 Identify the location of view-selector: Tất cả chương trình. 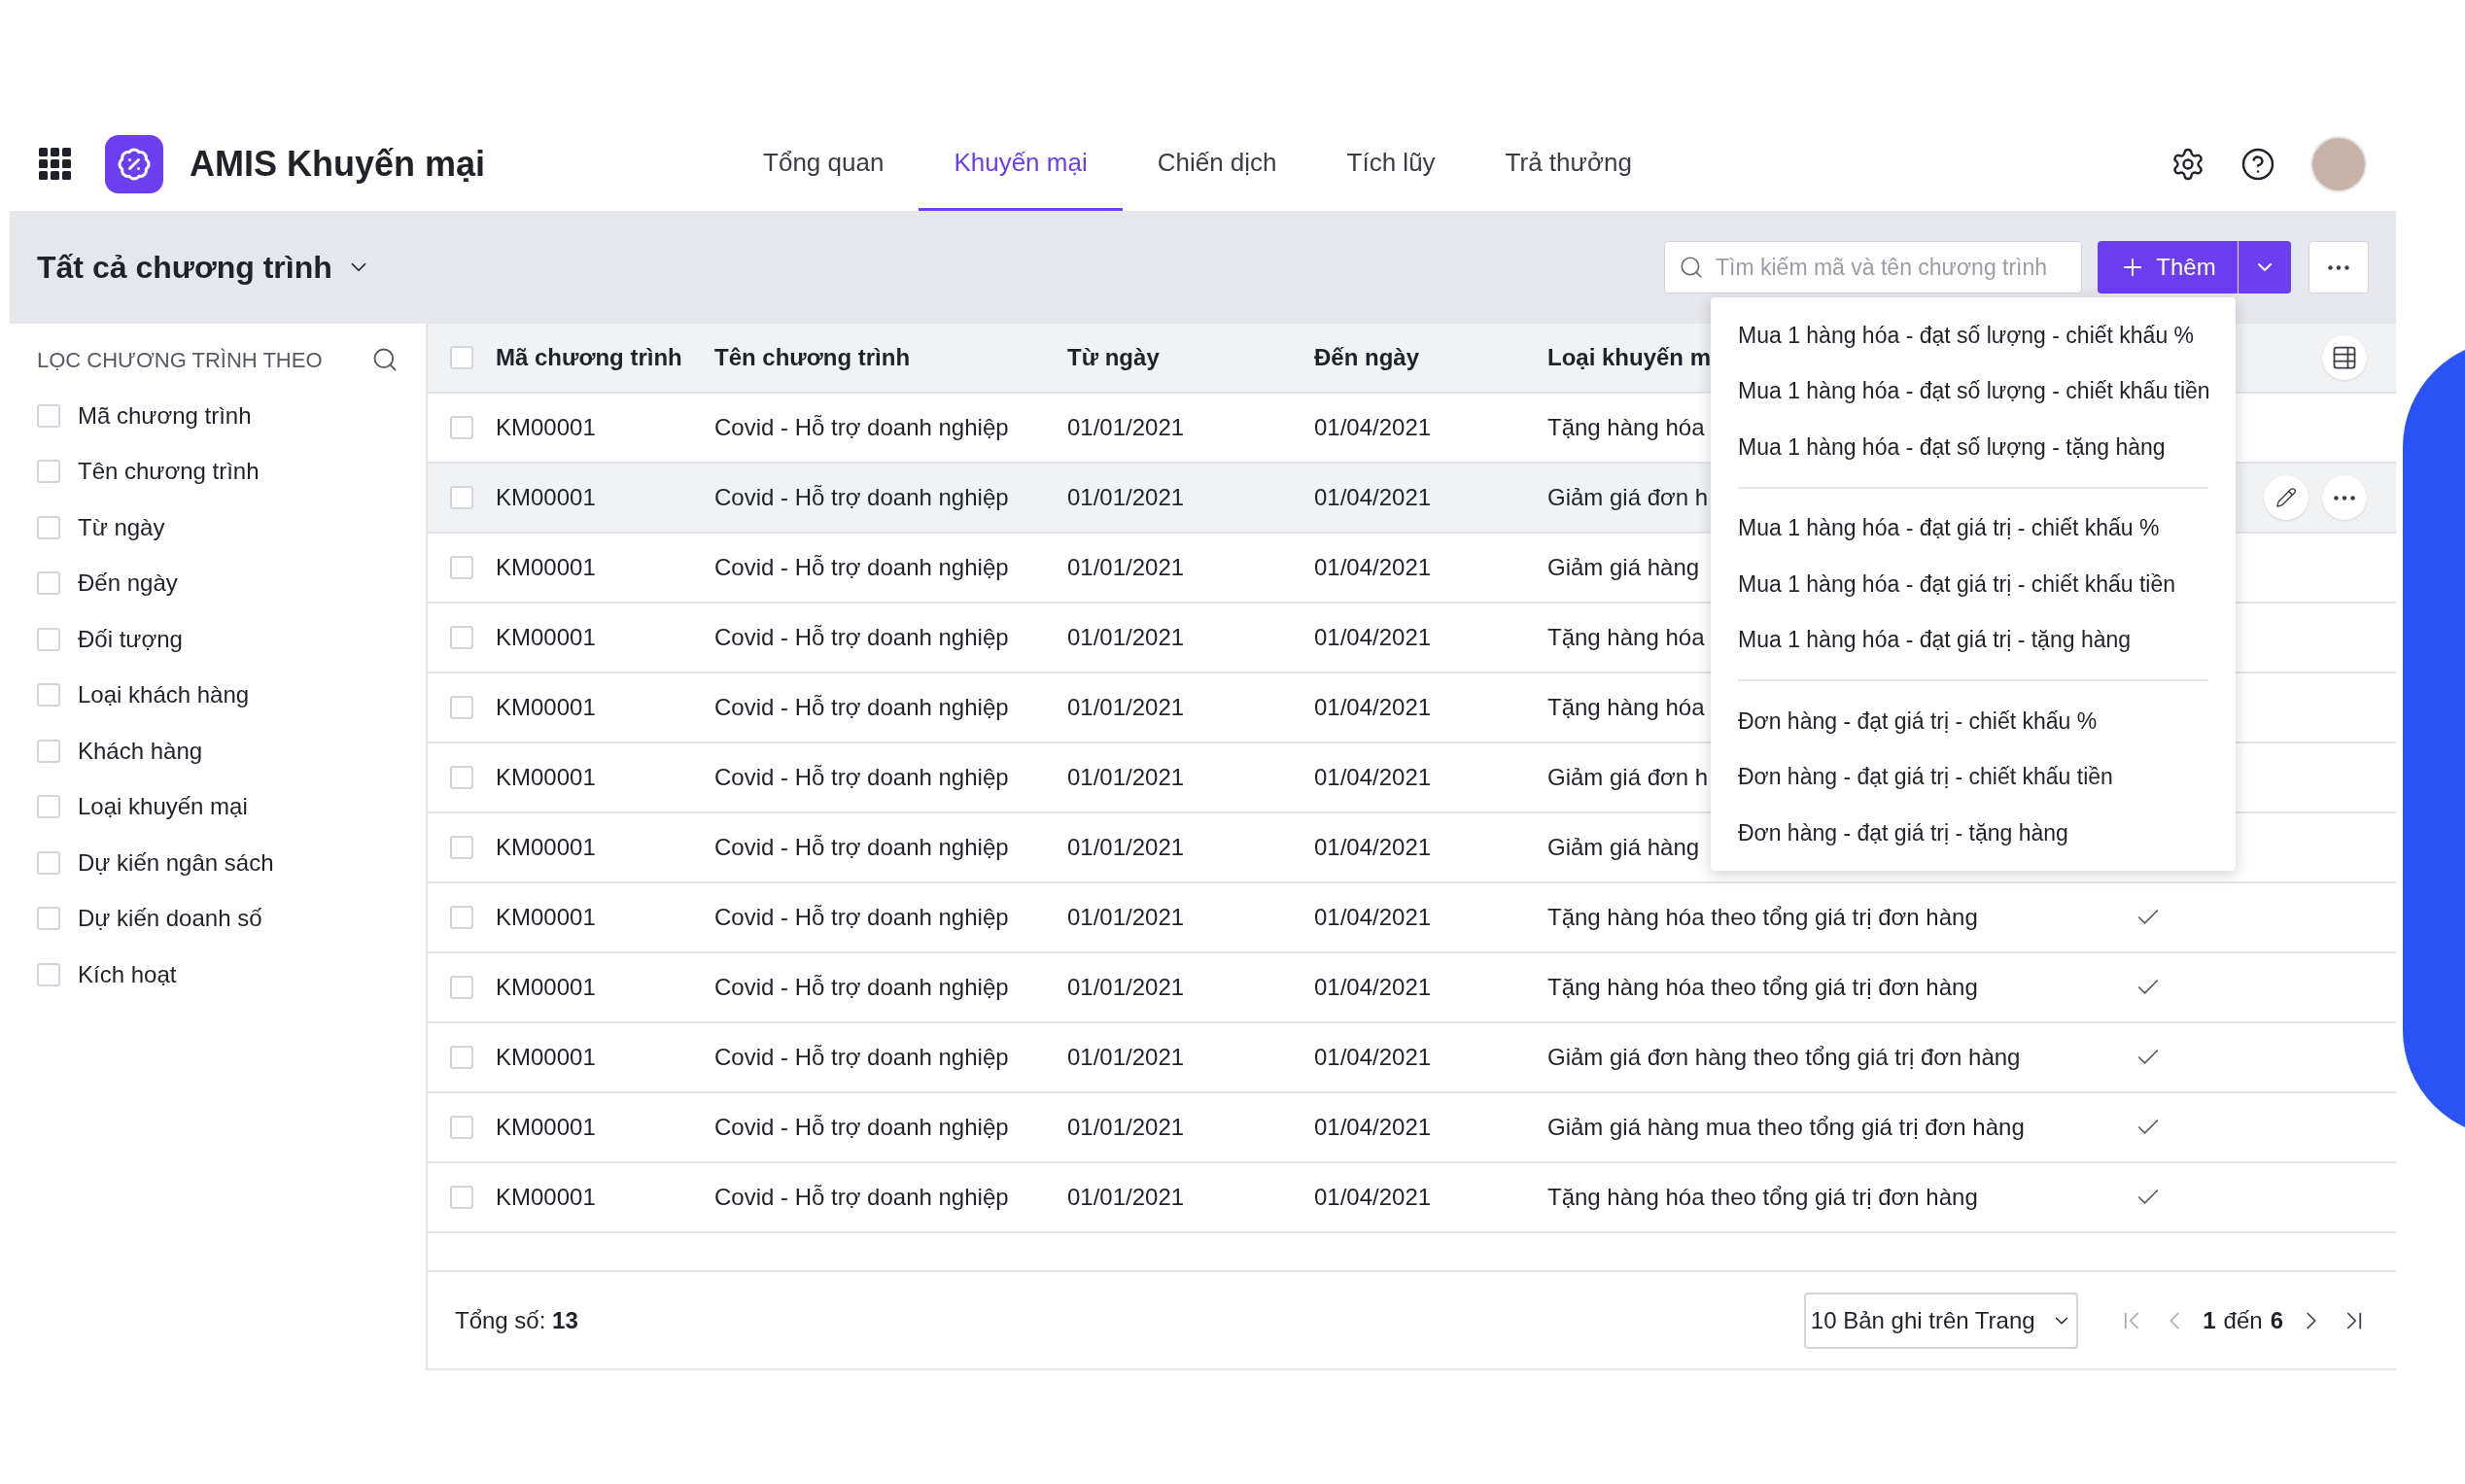
(204, 267).